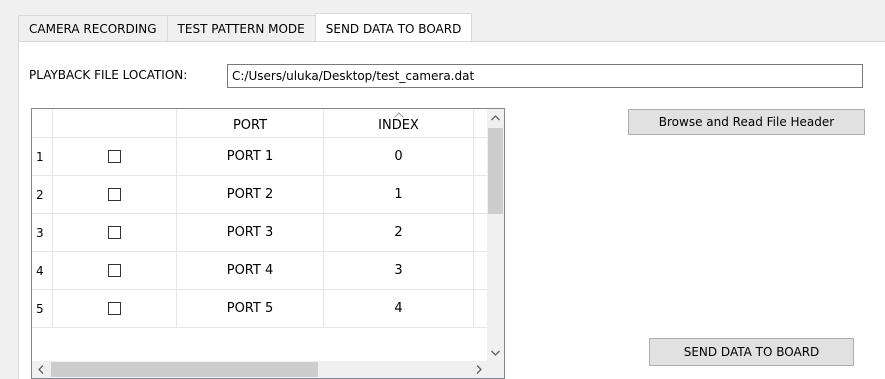  I want to click on scroll-right-button, so click(478, 369).